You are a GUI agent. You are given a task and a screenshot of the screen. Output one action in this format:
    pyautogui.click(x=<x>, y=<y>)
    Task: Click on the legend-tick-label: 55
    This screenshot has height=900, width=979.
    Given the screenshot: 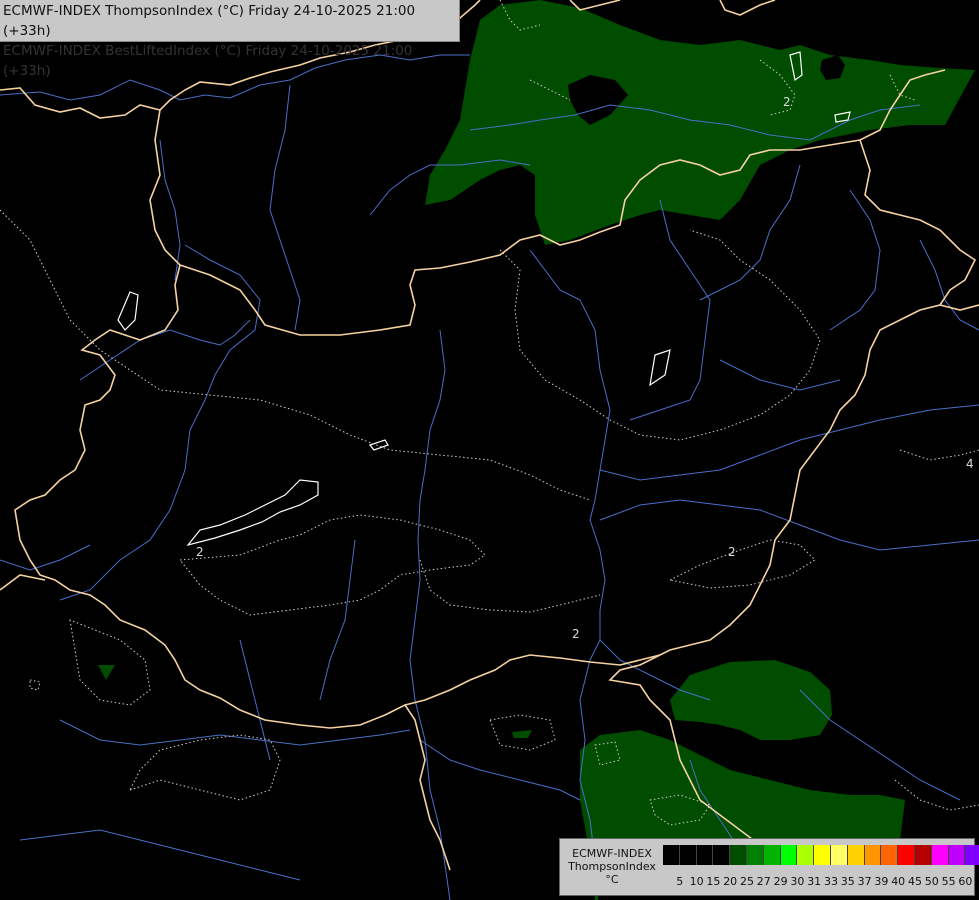 What is the action you would take?
    pyautogui.click(x=948, y=881)
    